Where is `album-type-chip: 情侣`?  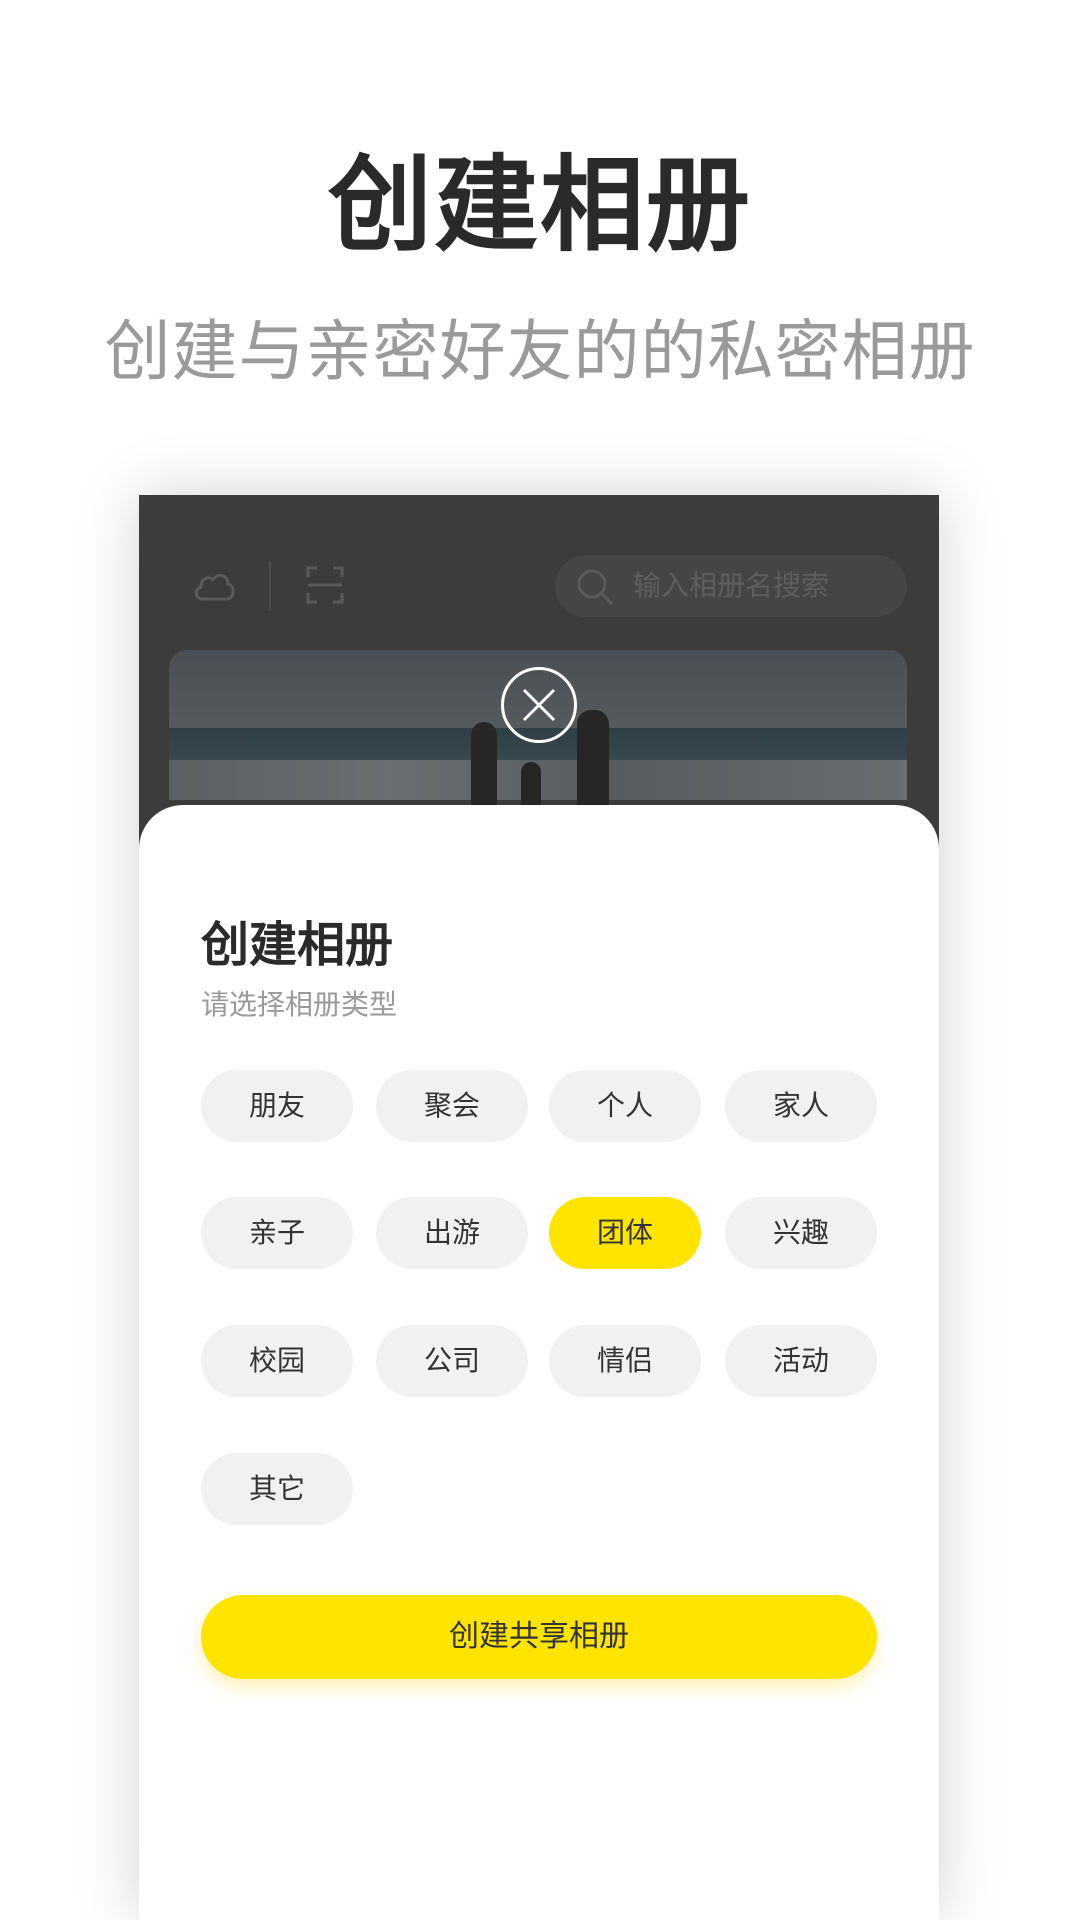
album-type-chip: 情侣 is located at coordinates (625, 1361).